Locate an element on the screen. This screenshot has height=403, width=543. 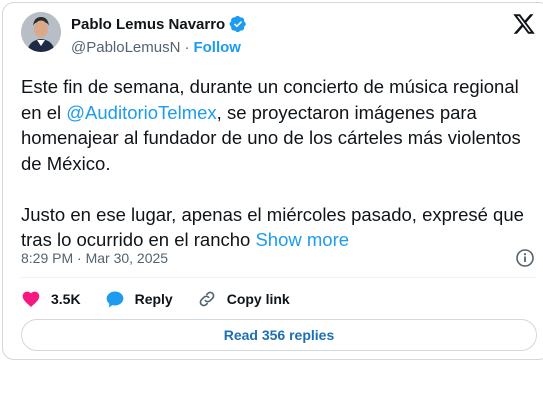
copy-link-button: Copy link is located at coordinates (243, 299).